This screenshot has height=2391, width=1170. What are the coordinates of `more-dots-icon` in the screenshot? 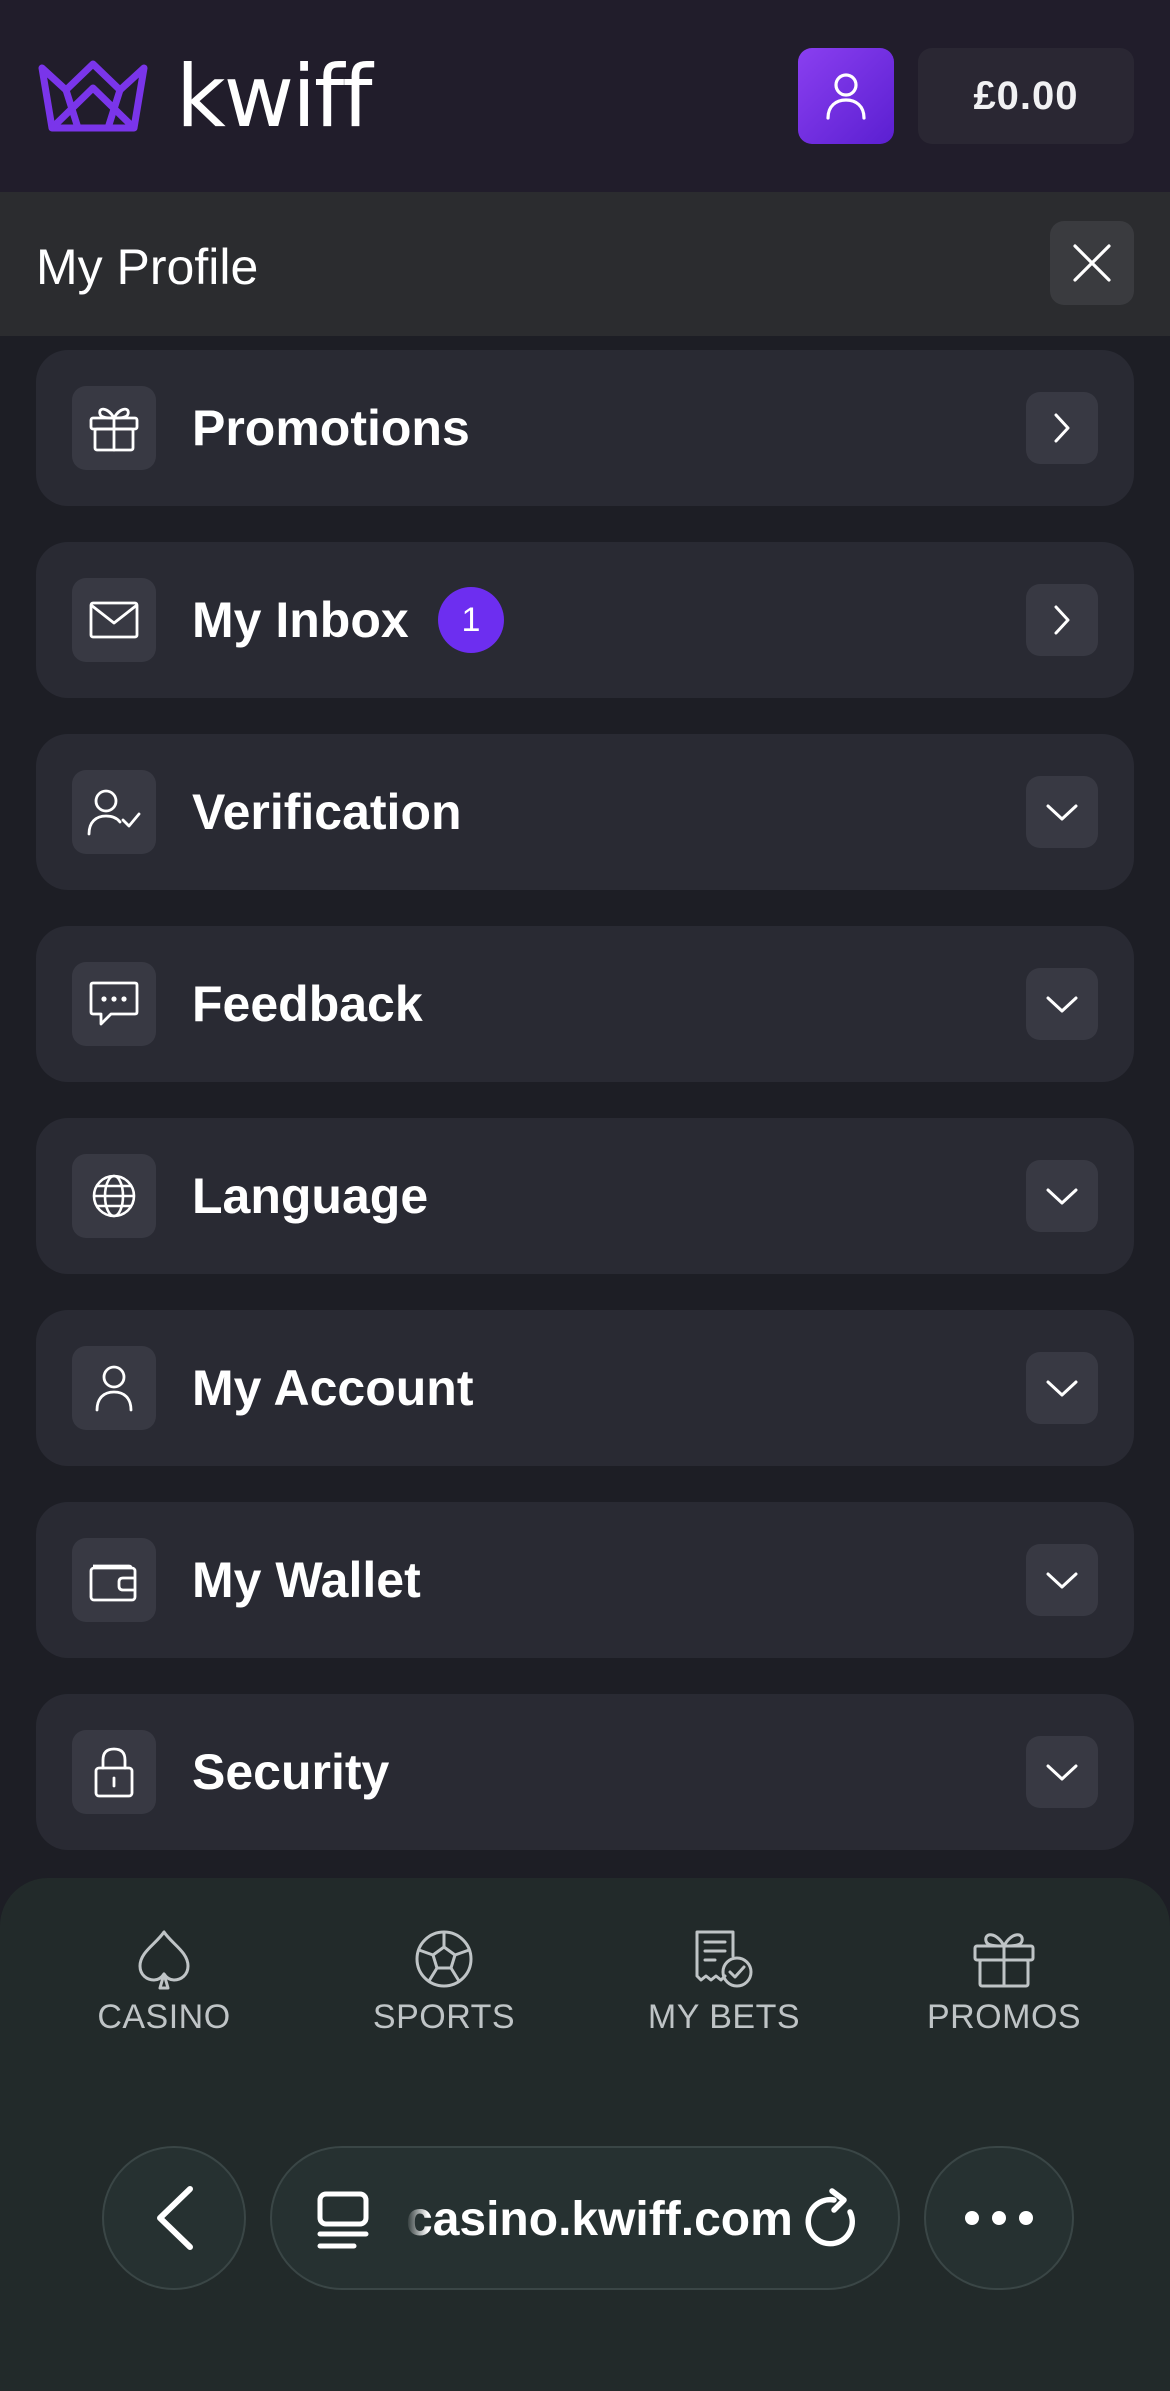 It's located at (999, 2218).